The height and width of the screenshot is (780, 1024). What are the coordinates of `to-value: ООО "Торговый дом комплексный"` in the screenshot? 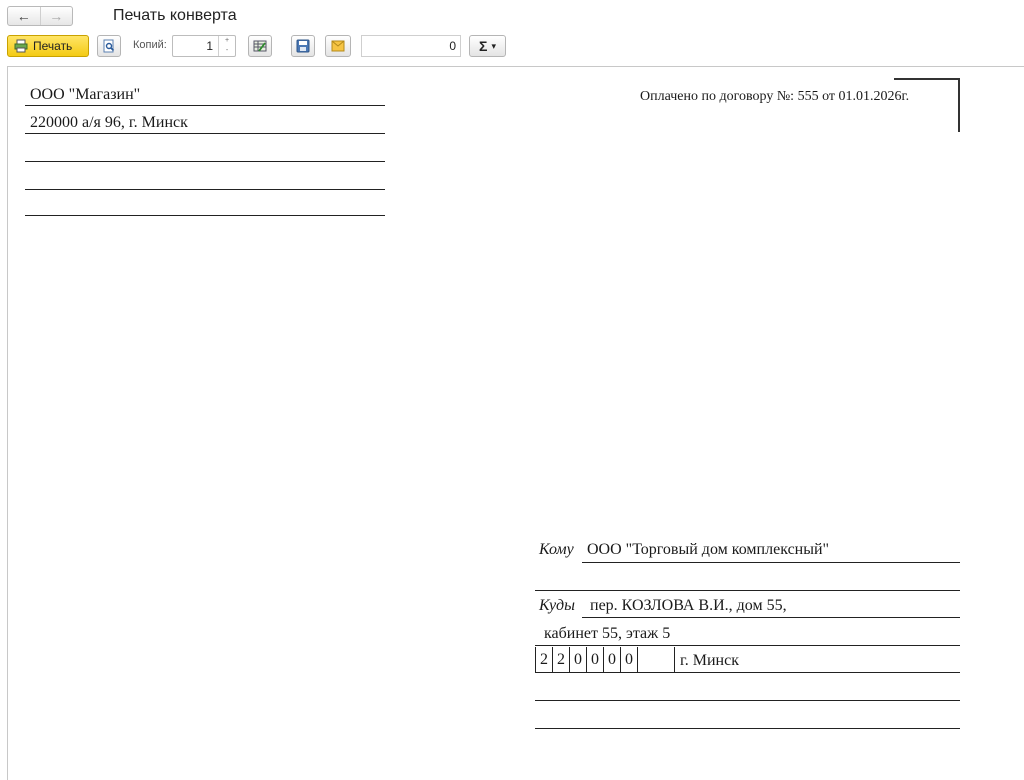 It's located at (708, 549).